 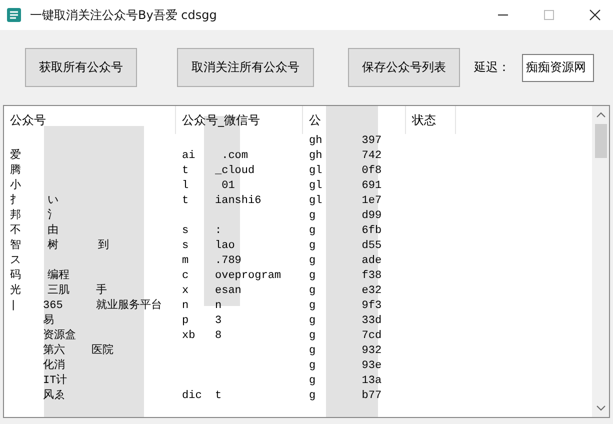 I want to click on table-cell: g ade, so click(x=345, y=261).